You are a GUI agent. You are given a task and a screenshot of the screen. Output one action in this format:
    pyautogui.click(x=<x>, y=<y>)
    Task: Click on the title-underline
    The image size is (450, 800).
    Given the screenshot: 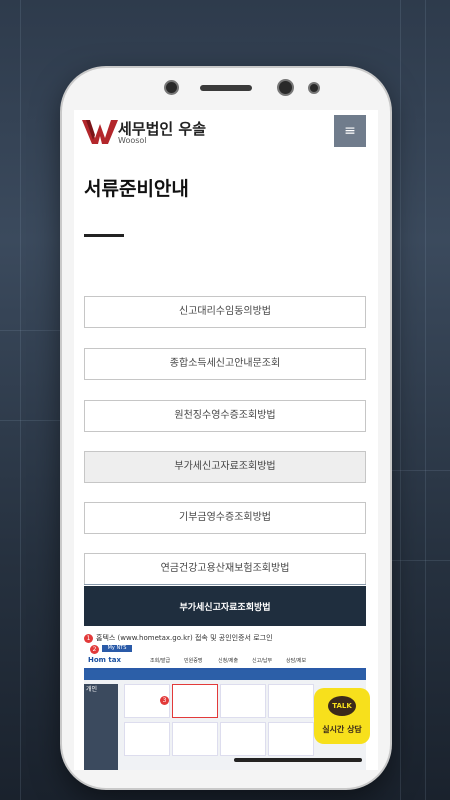 What is the action you would take?
    pyautogui.click(x=104, y=235)
    